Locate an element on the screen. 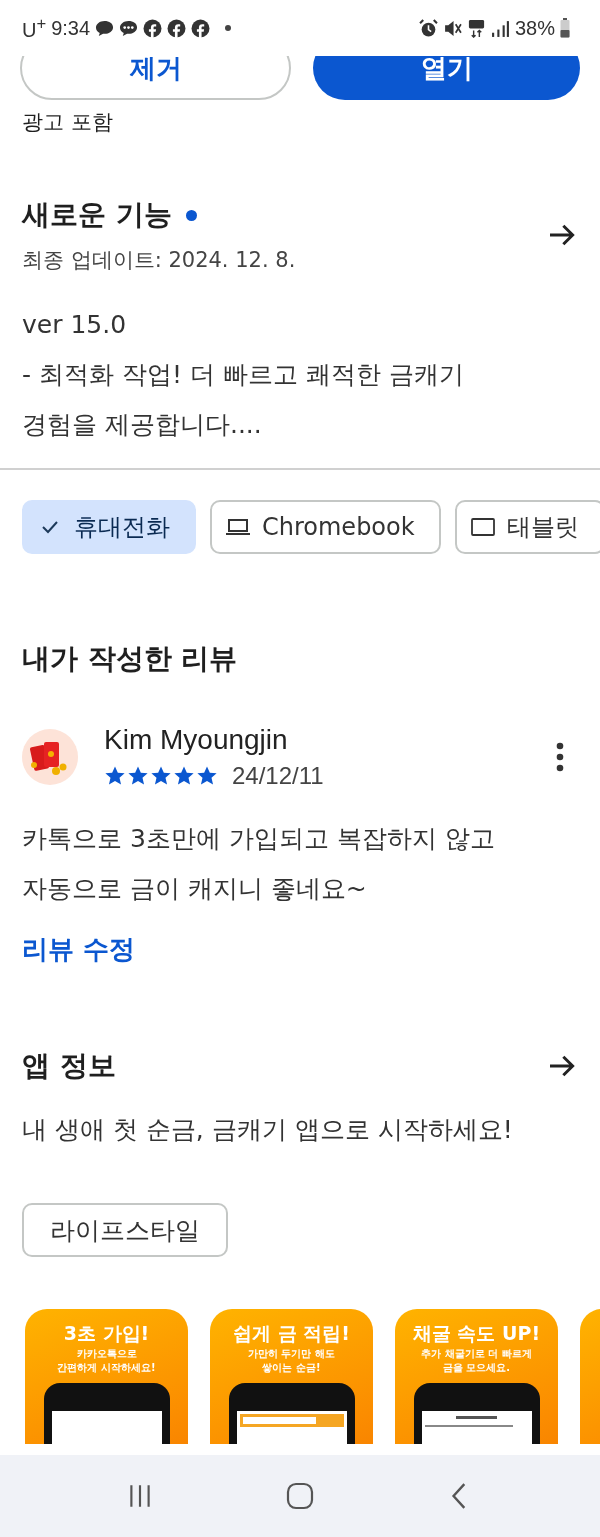 Image resolution: width=600 pixels, height=1537 pixels. network-icon is located at coordinates (476, 28).